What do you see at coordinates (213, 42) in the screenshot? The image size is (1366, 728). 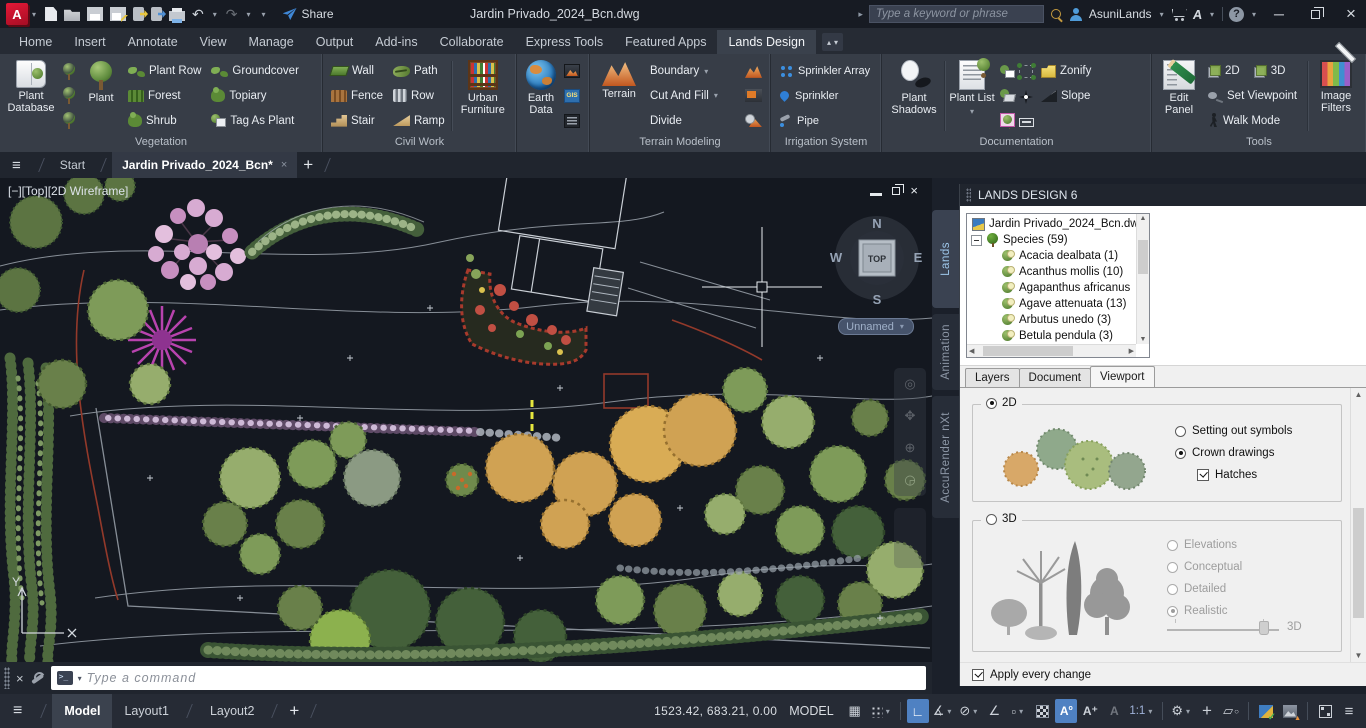 I see `tab-view: View` at bounding box center [213, 42].